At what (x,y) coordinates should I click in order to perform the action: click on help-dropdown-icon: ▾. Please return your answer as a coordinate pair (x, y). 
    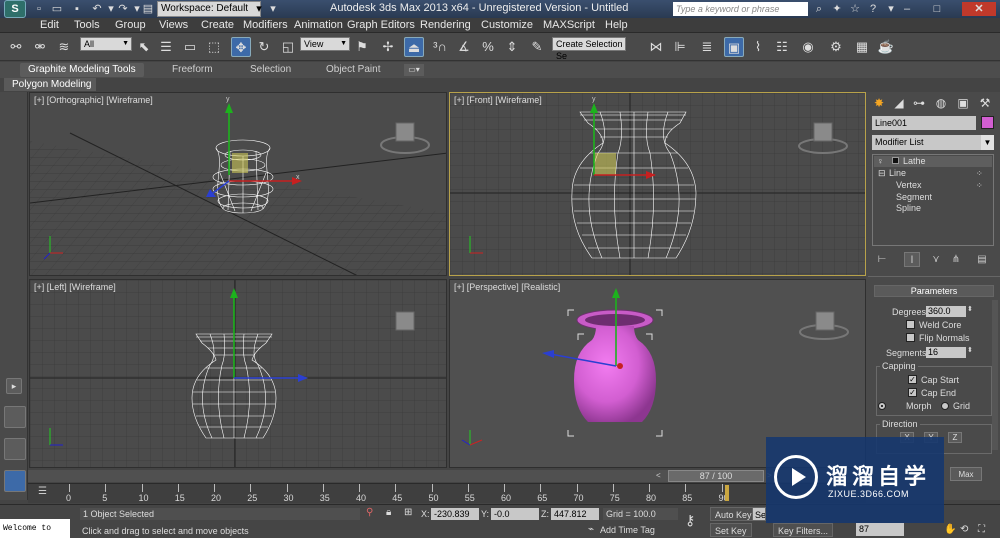
    Looking at the image, I should click on (891, 9).